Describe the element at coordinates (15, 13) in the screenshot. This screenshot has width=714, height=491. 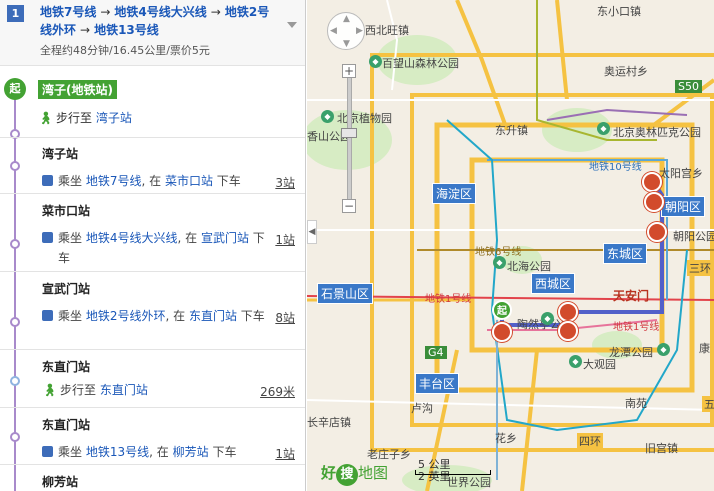
I see `route-number: 1` at that location.